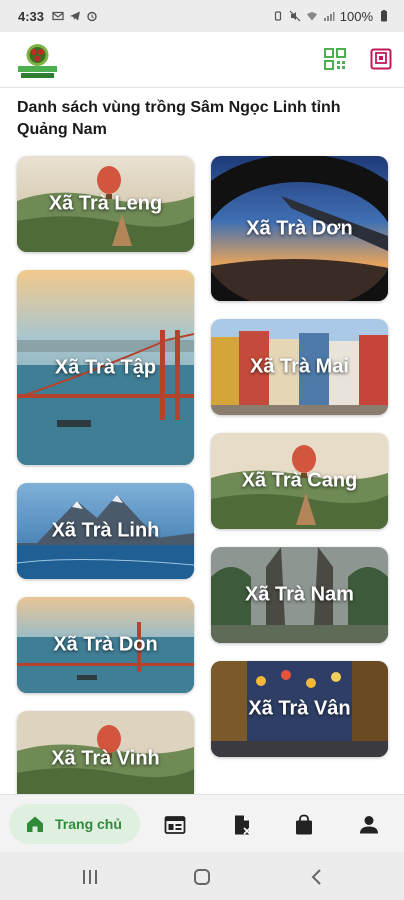 This screenshot has width=404, height=900. What do you see at coordinates (381, 59) in the screenshot?
I see `scan-icon` at bounding box center [381, 59].